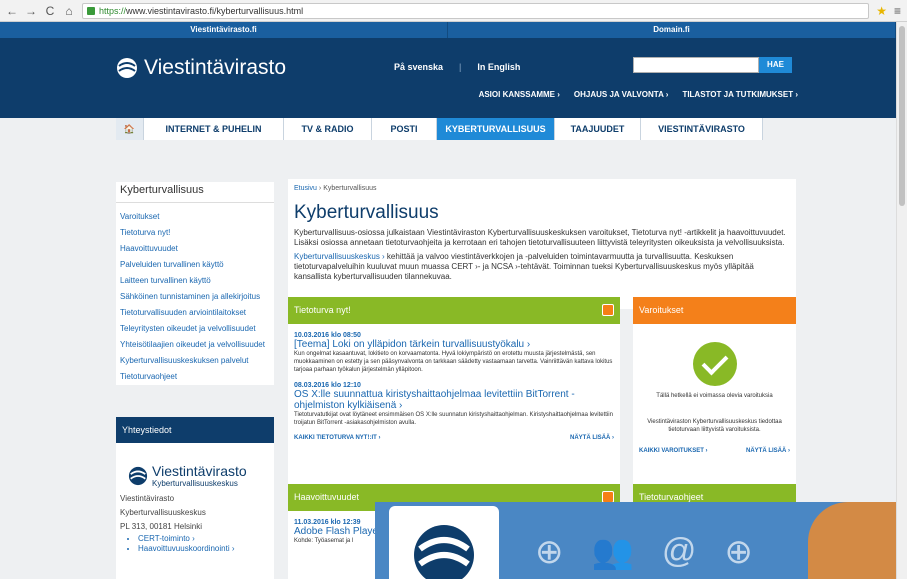 The height and width of the screenshot is (579, 907). Describe the element at coordinates (195, 313) in the screenshot. I see `sidebar-item-arviointilaitokset: Tietoturvallisuuden arviointilaitokset` at that location.